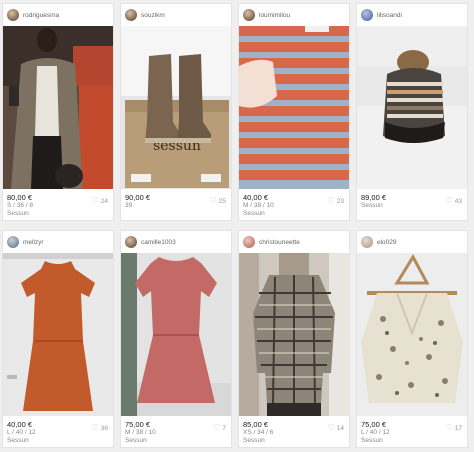 This screenshot has height=452, width=474. Describe the element at coordinates (153, 15) in the screenshot. I see `username: souzikm` at that location.